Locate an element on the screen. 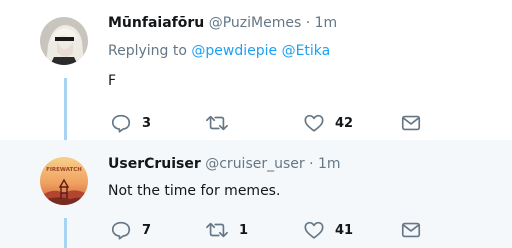  avatar: FIREWATCH is located at coordinates (64, 181).